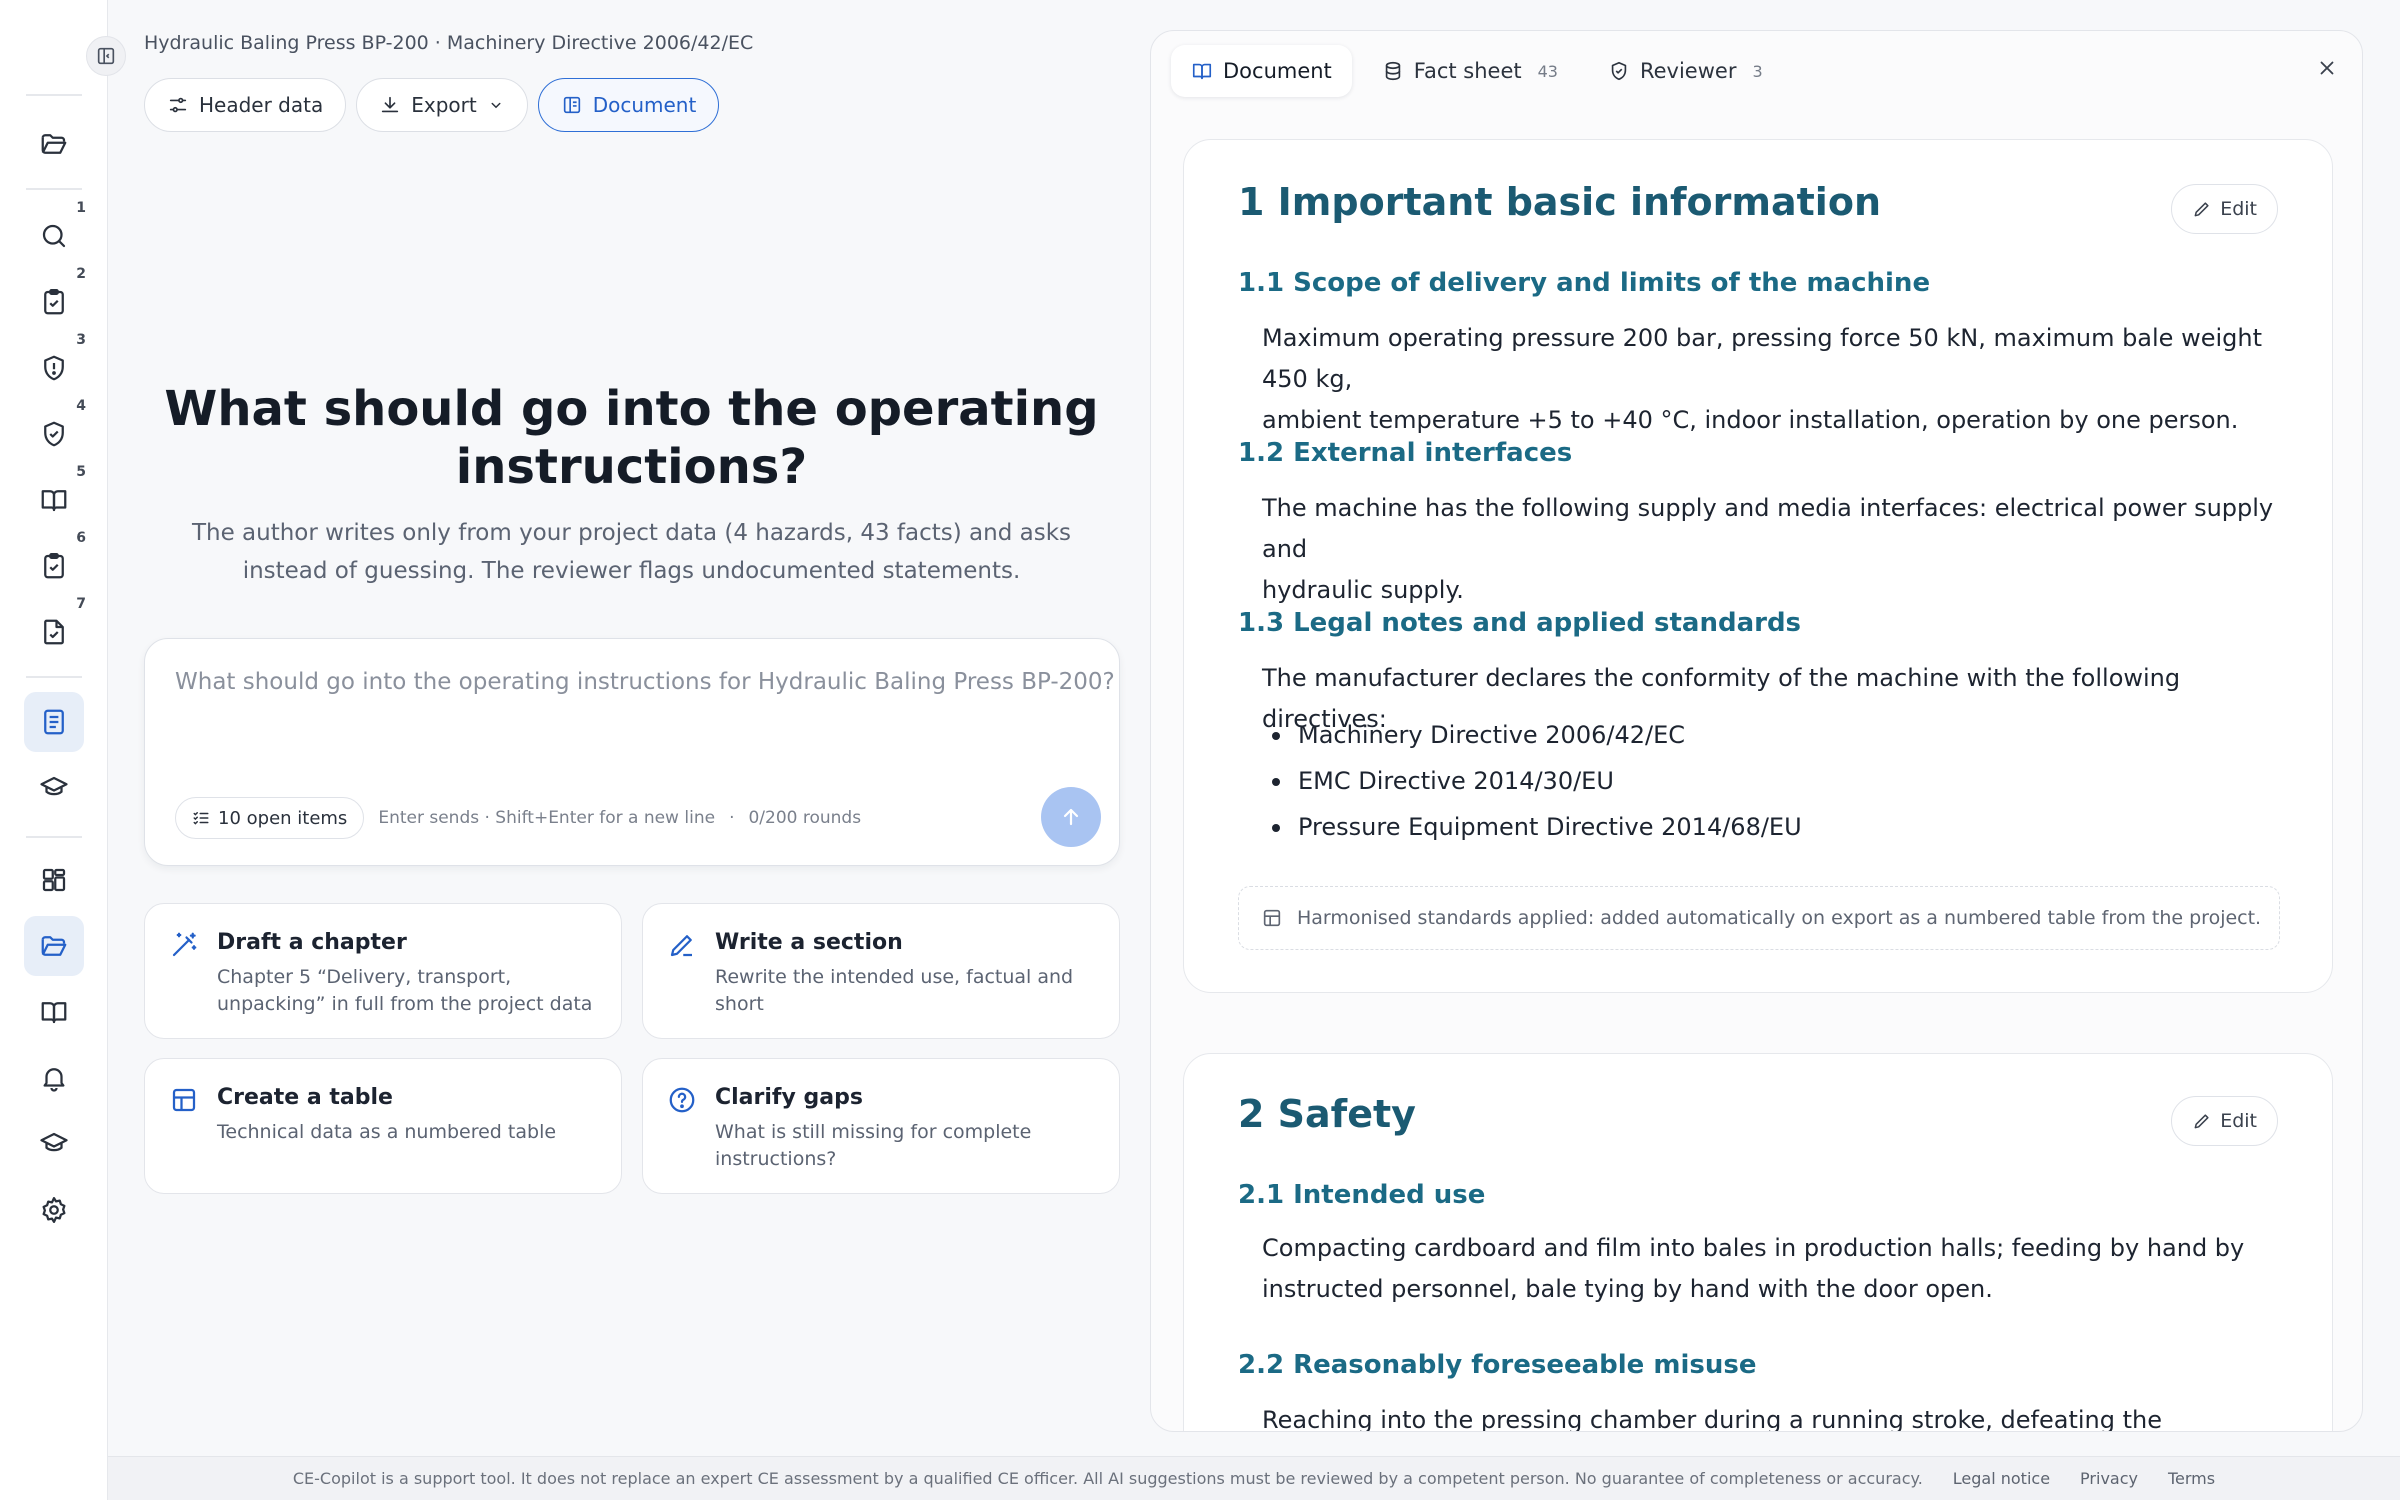  Describe the element at coordinates (387, 1132) in the screenshot. I see `suggestion-description-line: Technical data as a numbered table` at that location.